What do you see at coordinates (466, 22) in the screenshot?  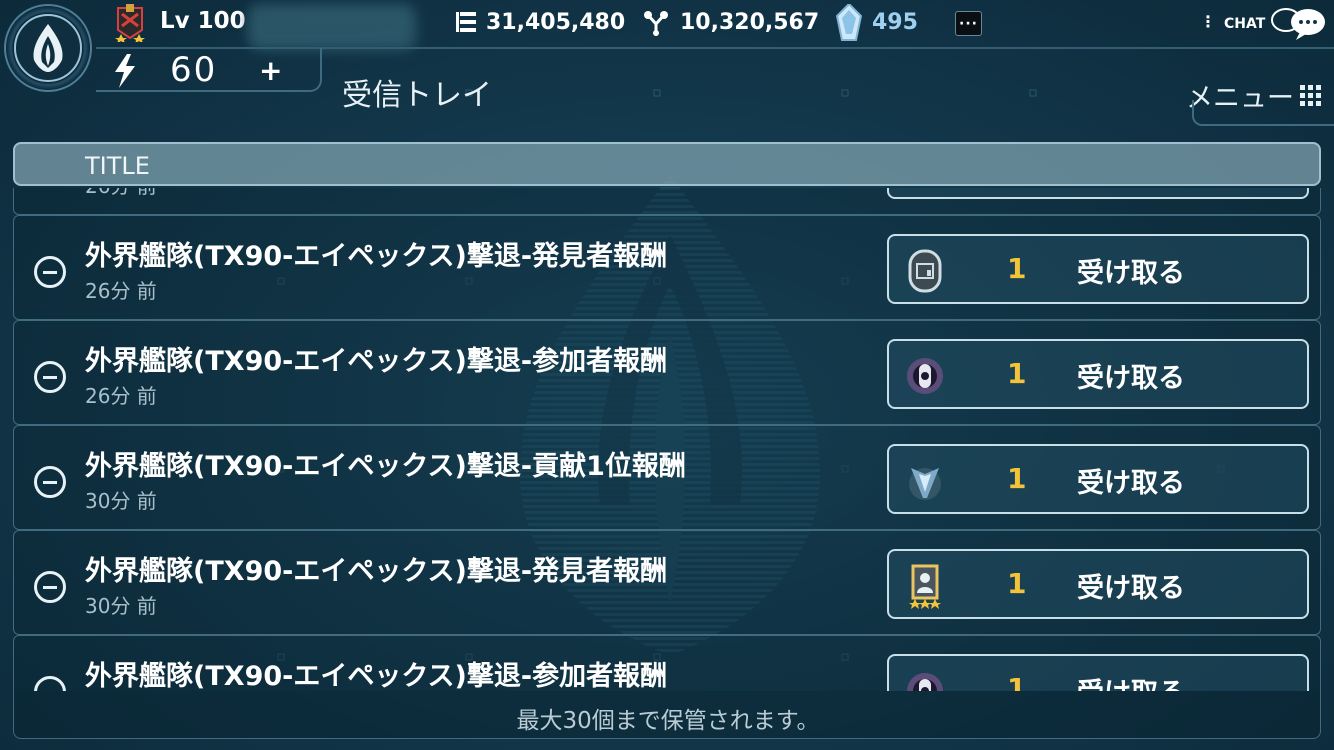 I see `credits-icon` at bounding box center [466, 22].